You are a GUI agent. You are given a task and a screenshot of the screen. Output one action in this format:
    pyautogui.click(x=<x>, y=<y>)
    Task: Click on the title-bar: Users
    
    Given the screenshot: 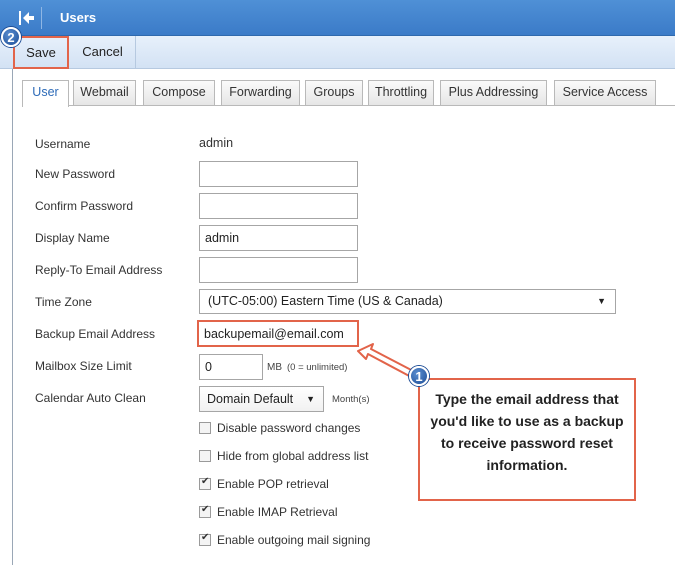 What is the action you would take?
    pyautogui.click(x=337, y=18)
    